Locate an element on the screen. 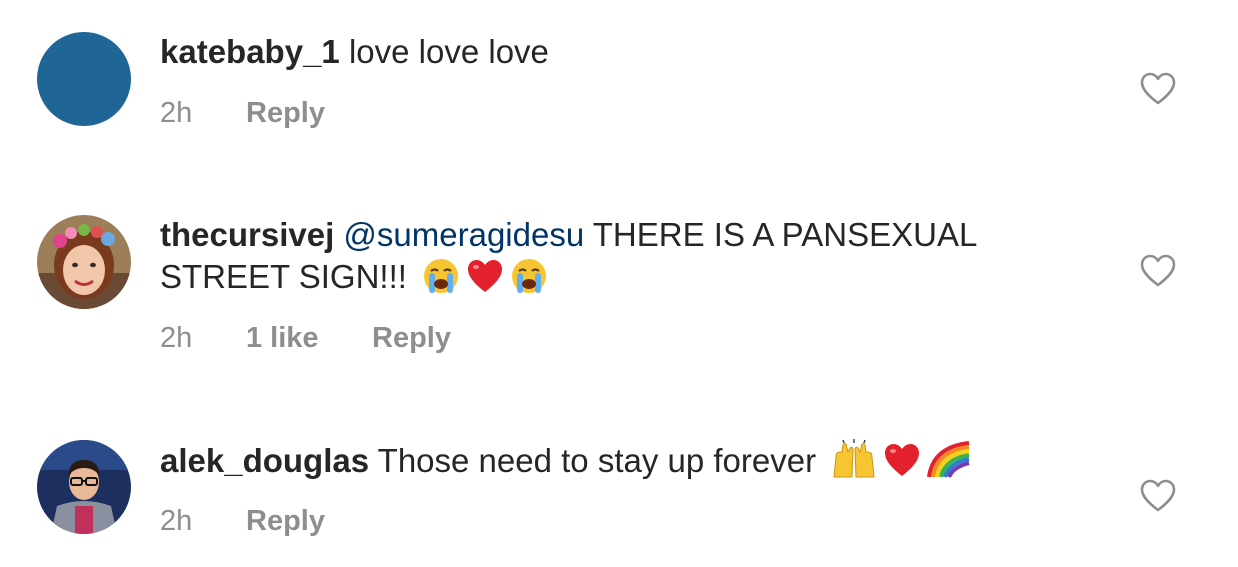 This screenshot has height=567, width=1238. comment-text: Those need to stay up forever is located at coordinates (593, 460).